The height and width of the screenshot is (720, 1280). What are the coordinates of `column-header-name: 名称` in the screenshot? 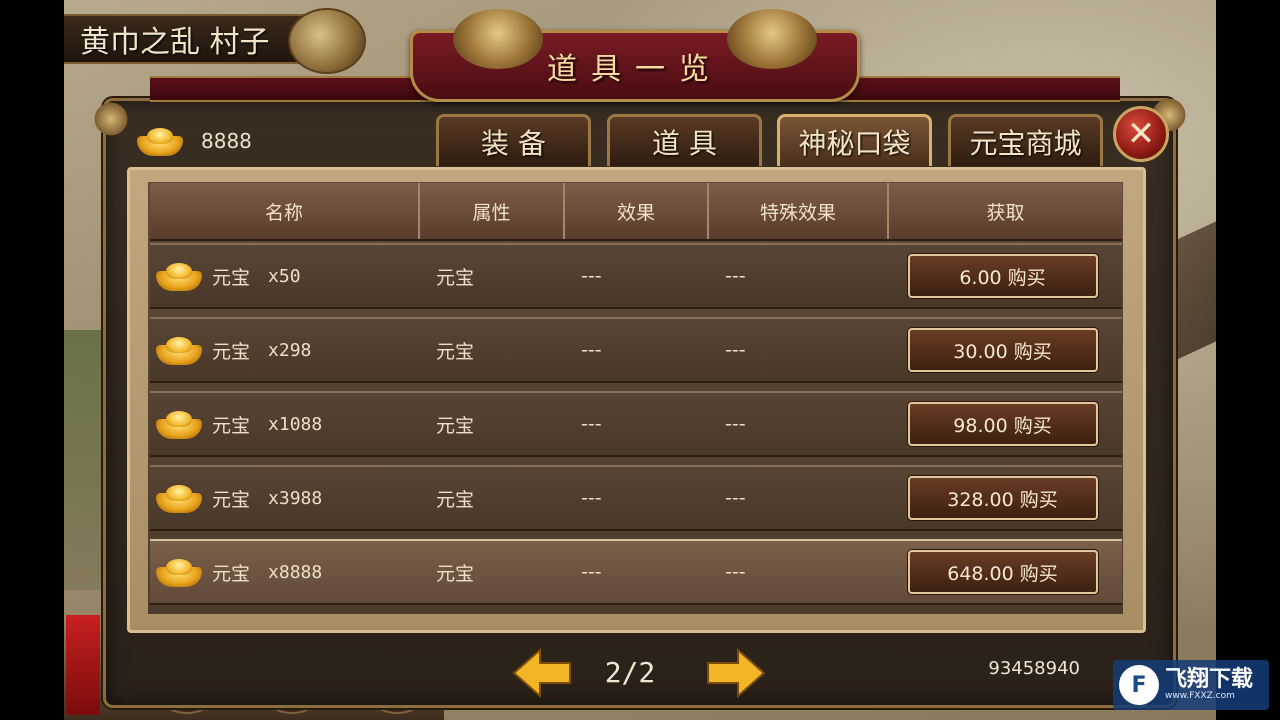 It's located at (285, 211).